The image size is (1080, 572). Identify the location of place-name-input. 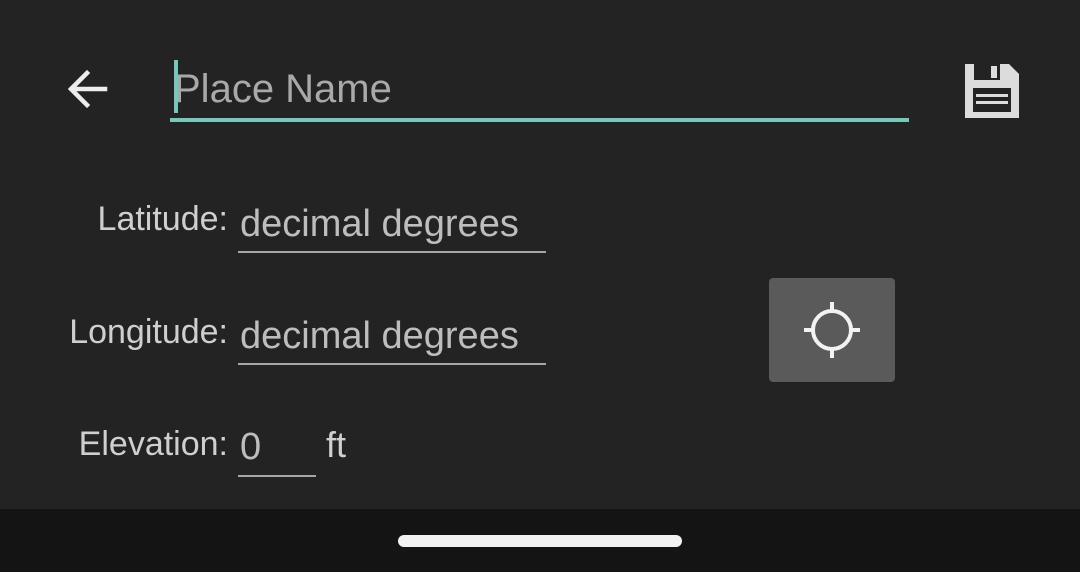
(539, 89).